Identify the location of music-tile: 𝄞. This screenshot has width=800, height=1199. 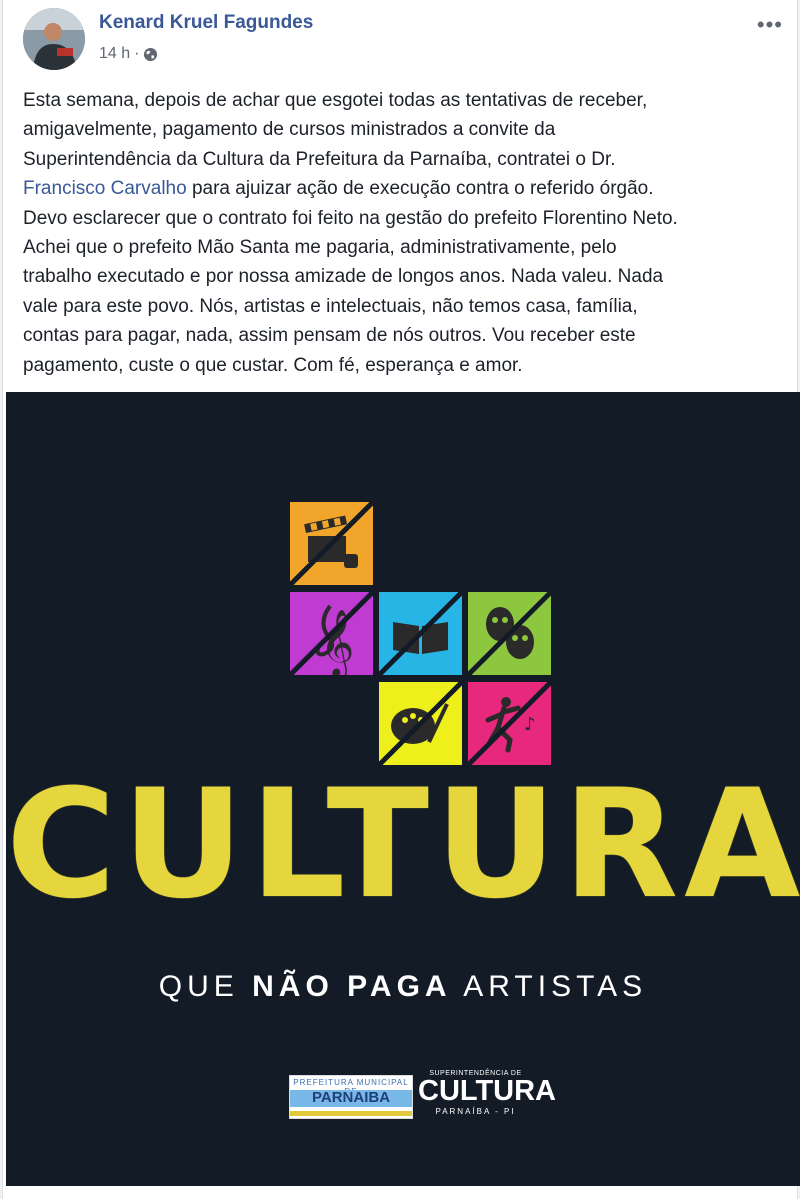
(331, 634).